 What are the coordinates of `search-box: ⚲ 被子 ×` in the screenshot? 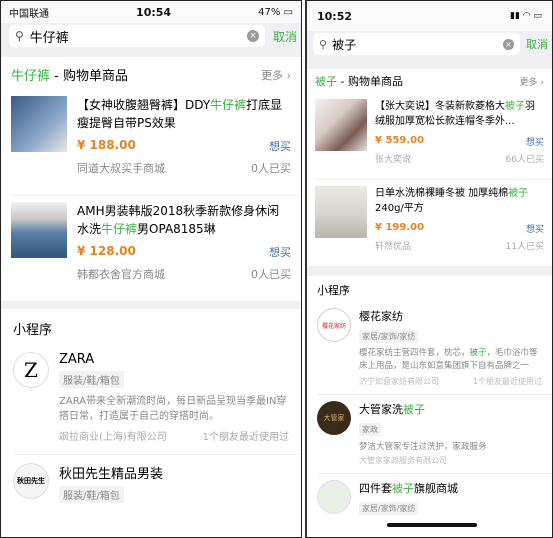 It's located at (416, 44).